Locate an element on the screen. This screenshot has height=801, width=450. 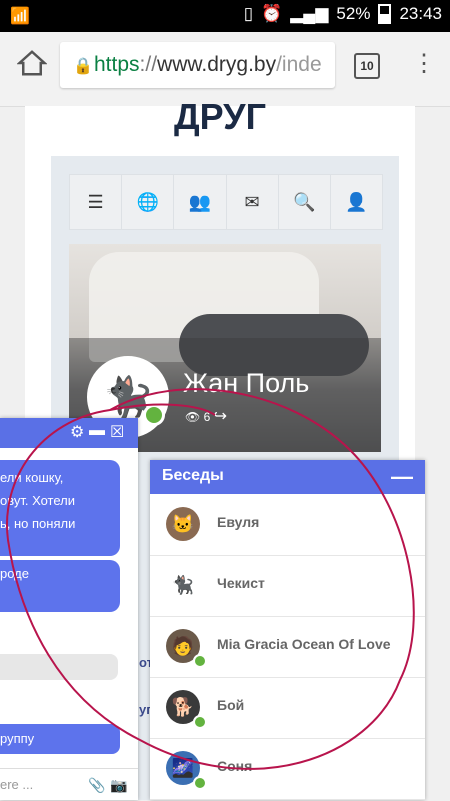
home-button is located at coordinates (32, 66).